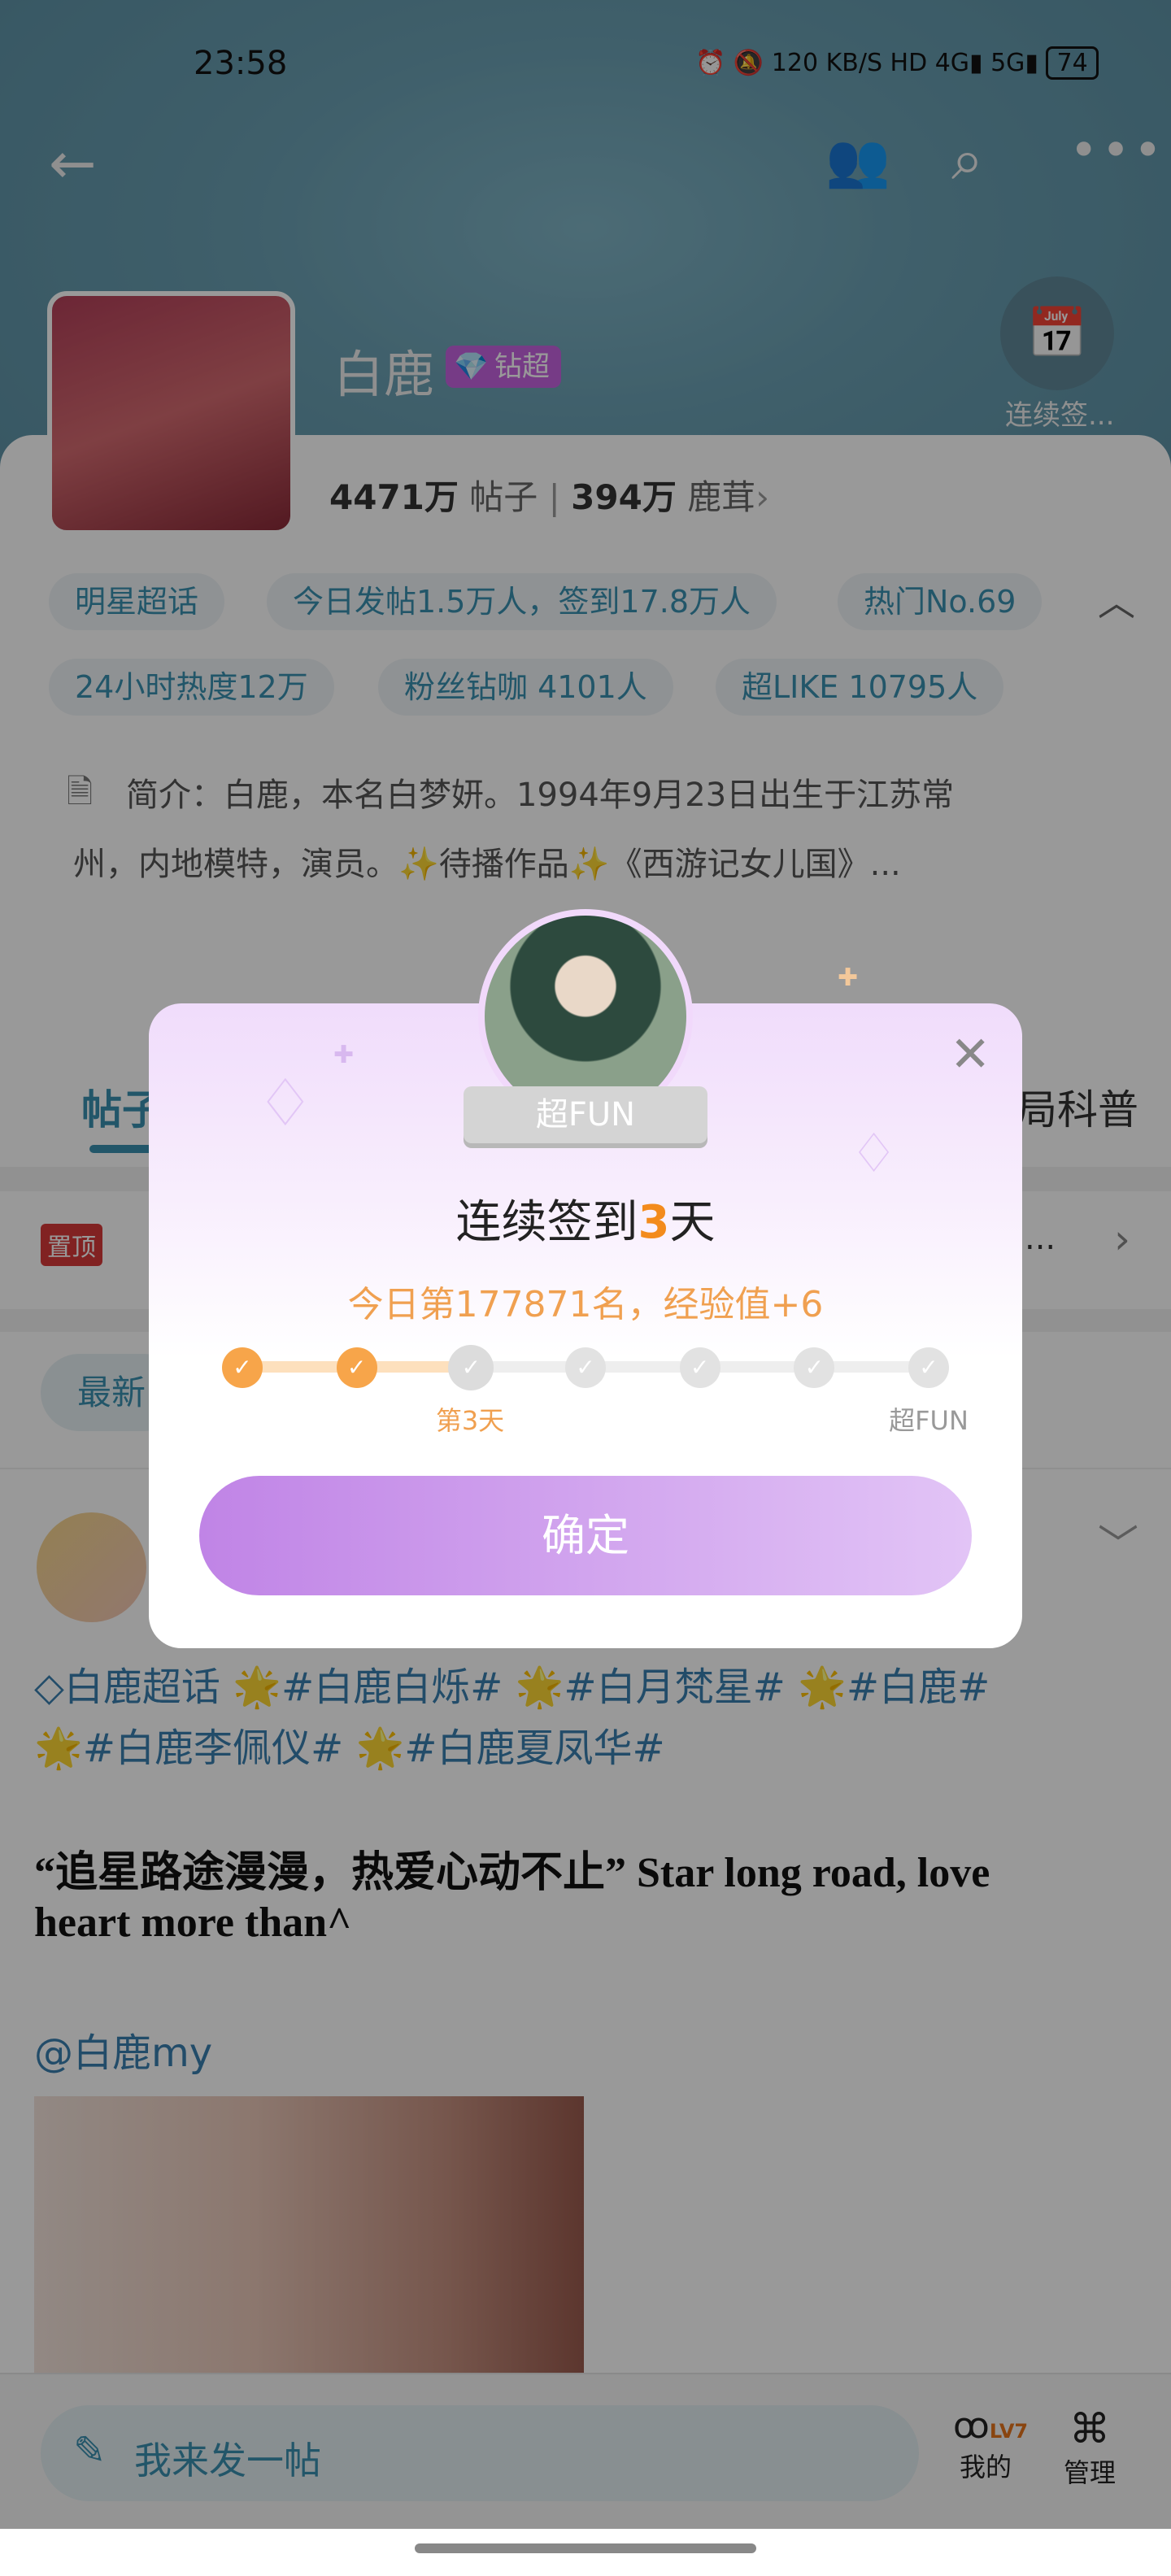 This screenshot has width=1171, height=2576. I want to click on level-ribbon: 超FUN, so click(585, 1115).